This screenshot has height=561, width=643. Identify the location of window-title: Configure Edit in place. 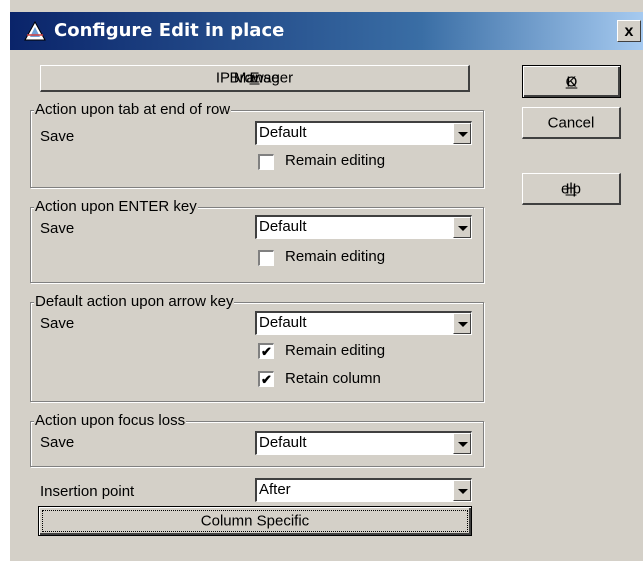
(169, 30).